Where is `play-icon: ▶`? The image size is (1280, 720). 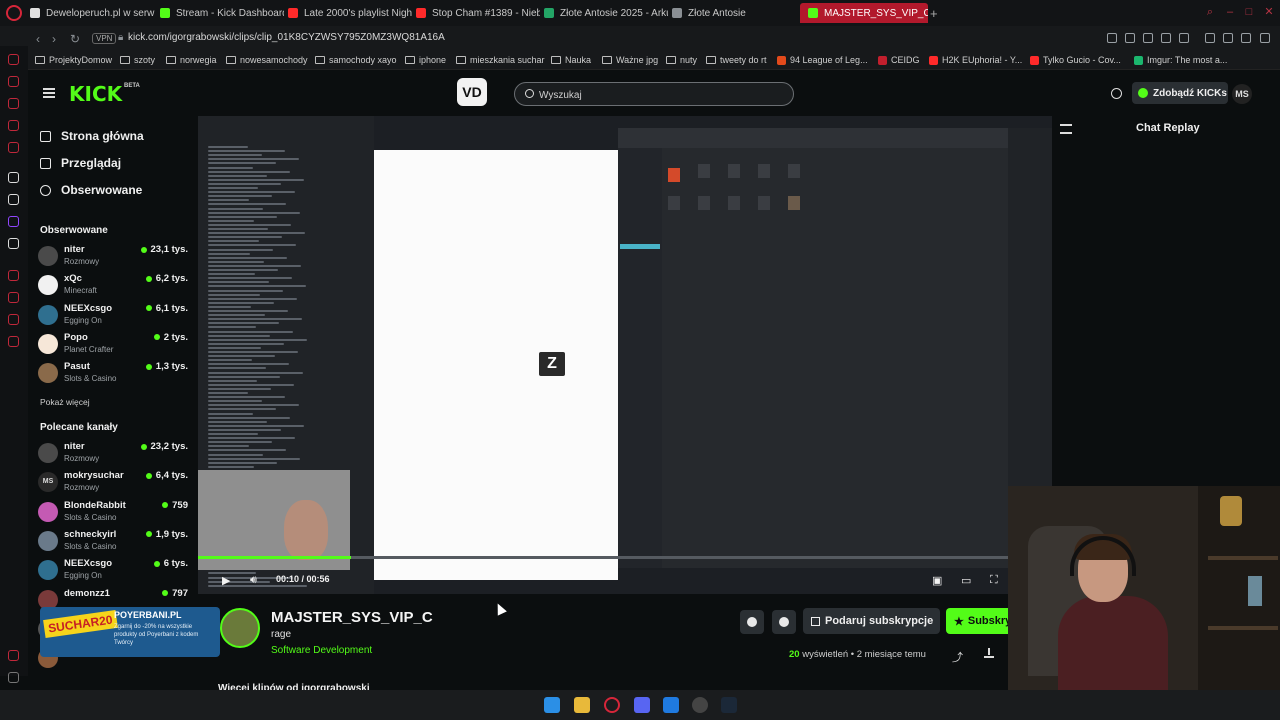
play-icon: ▶ is located at coordinates (226, 580).